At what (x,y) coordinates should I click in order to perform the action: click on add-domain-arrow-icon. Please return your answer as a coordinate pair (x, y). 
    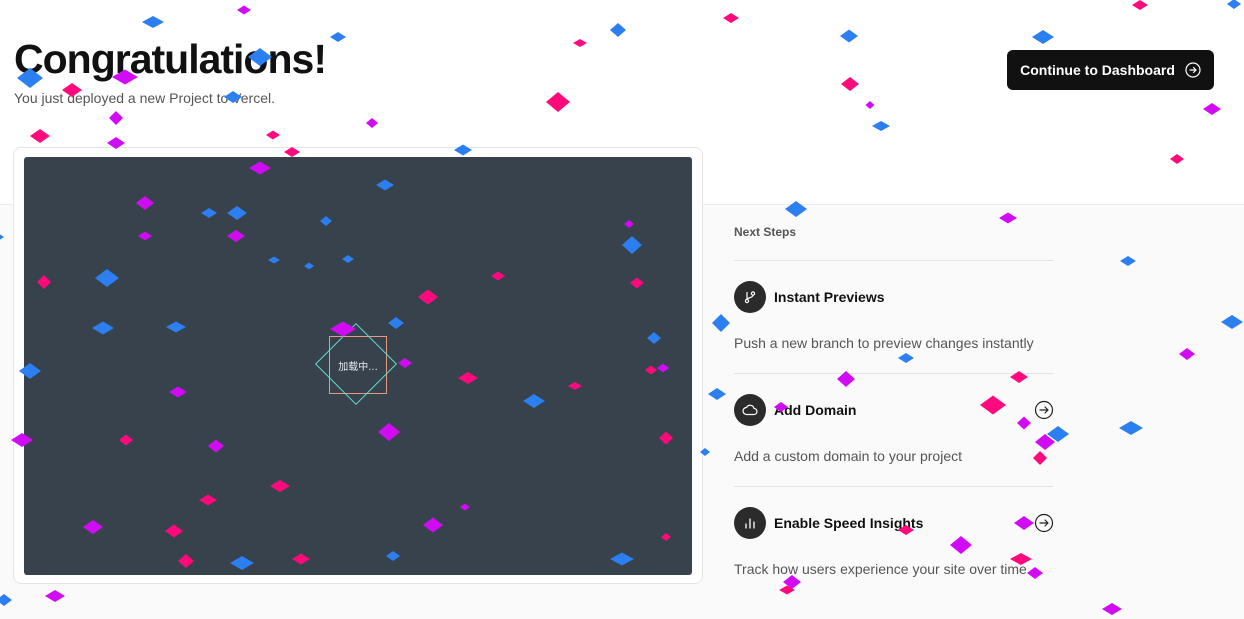
    Looking at the image, I should click on (1044, 410).